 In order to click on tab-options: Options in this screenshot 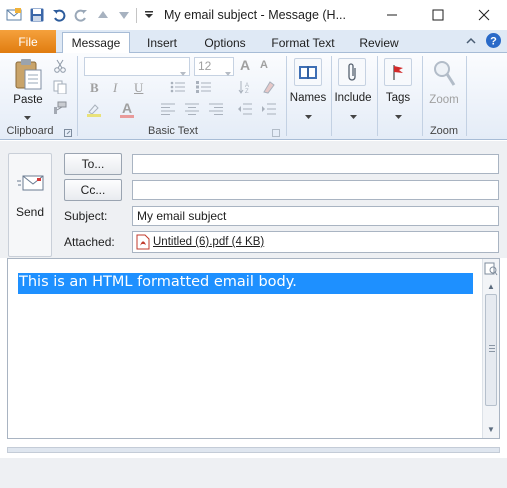, I will do `click(225, 43)`.